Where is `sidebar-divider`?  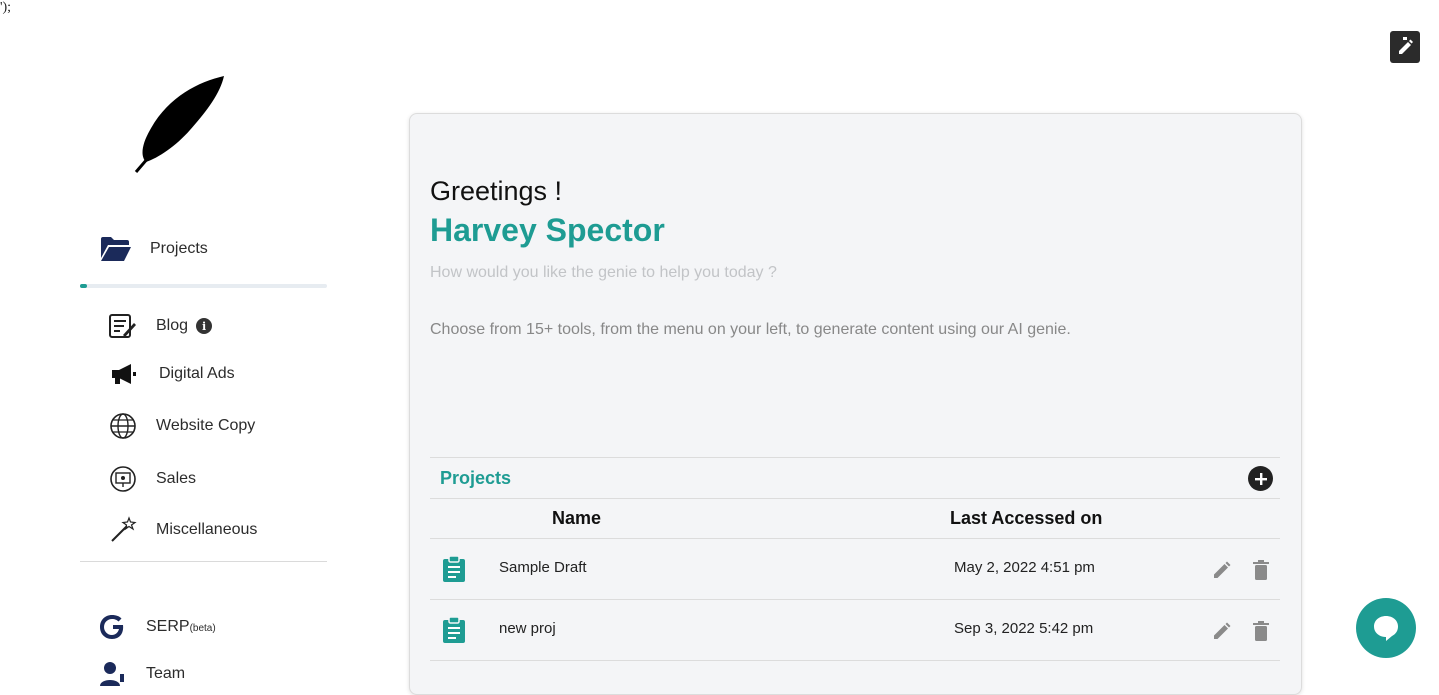 sidebar-divider is located at coordinates (203, 561).